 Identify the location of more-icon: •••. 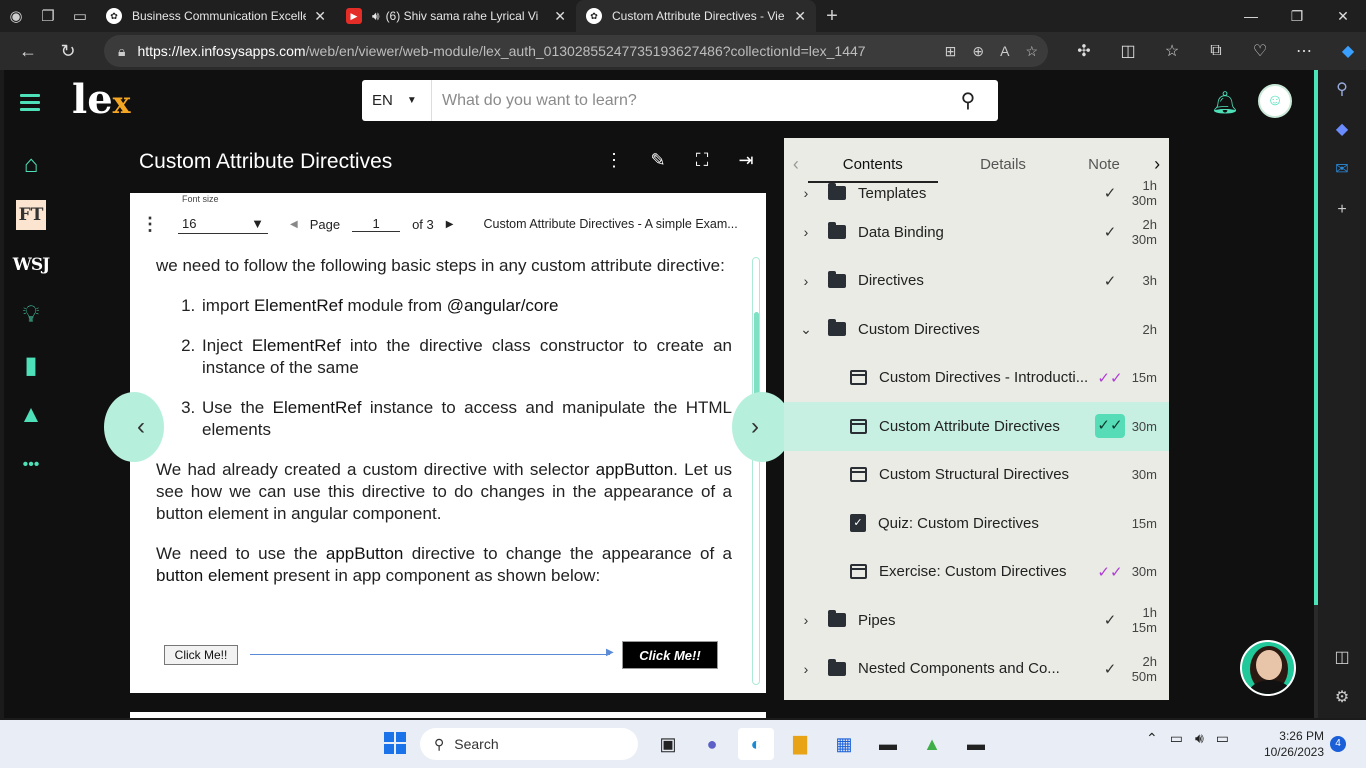
(31, 465).